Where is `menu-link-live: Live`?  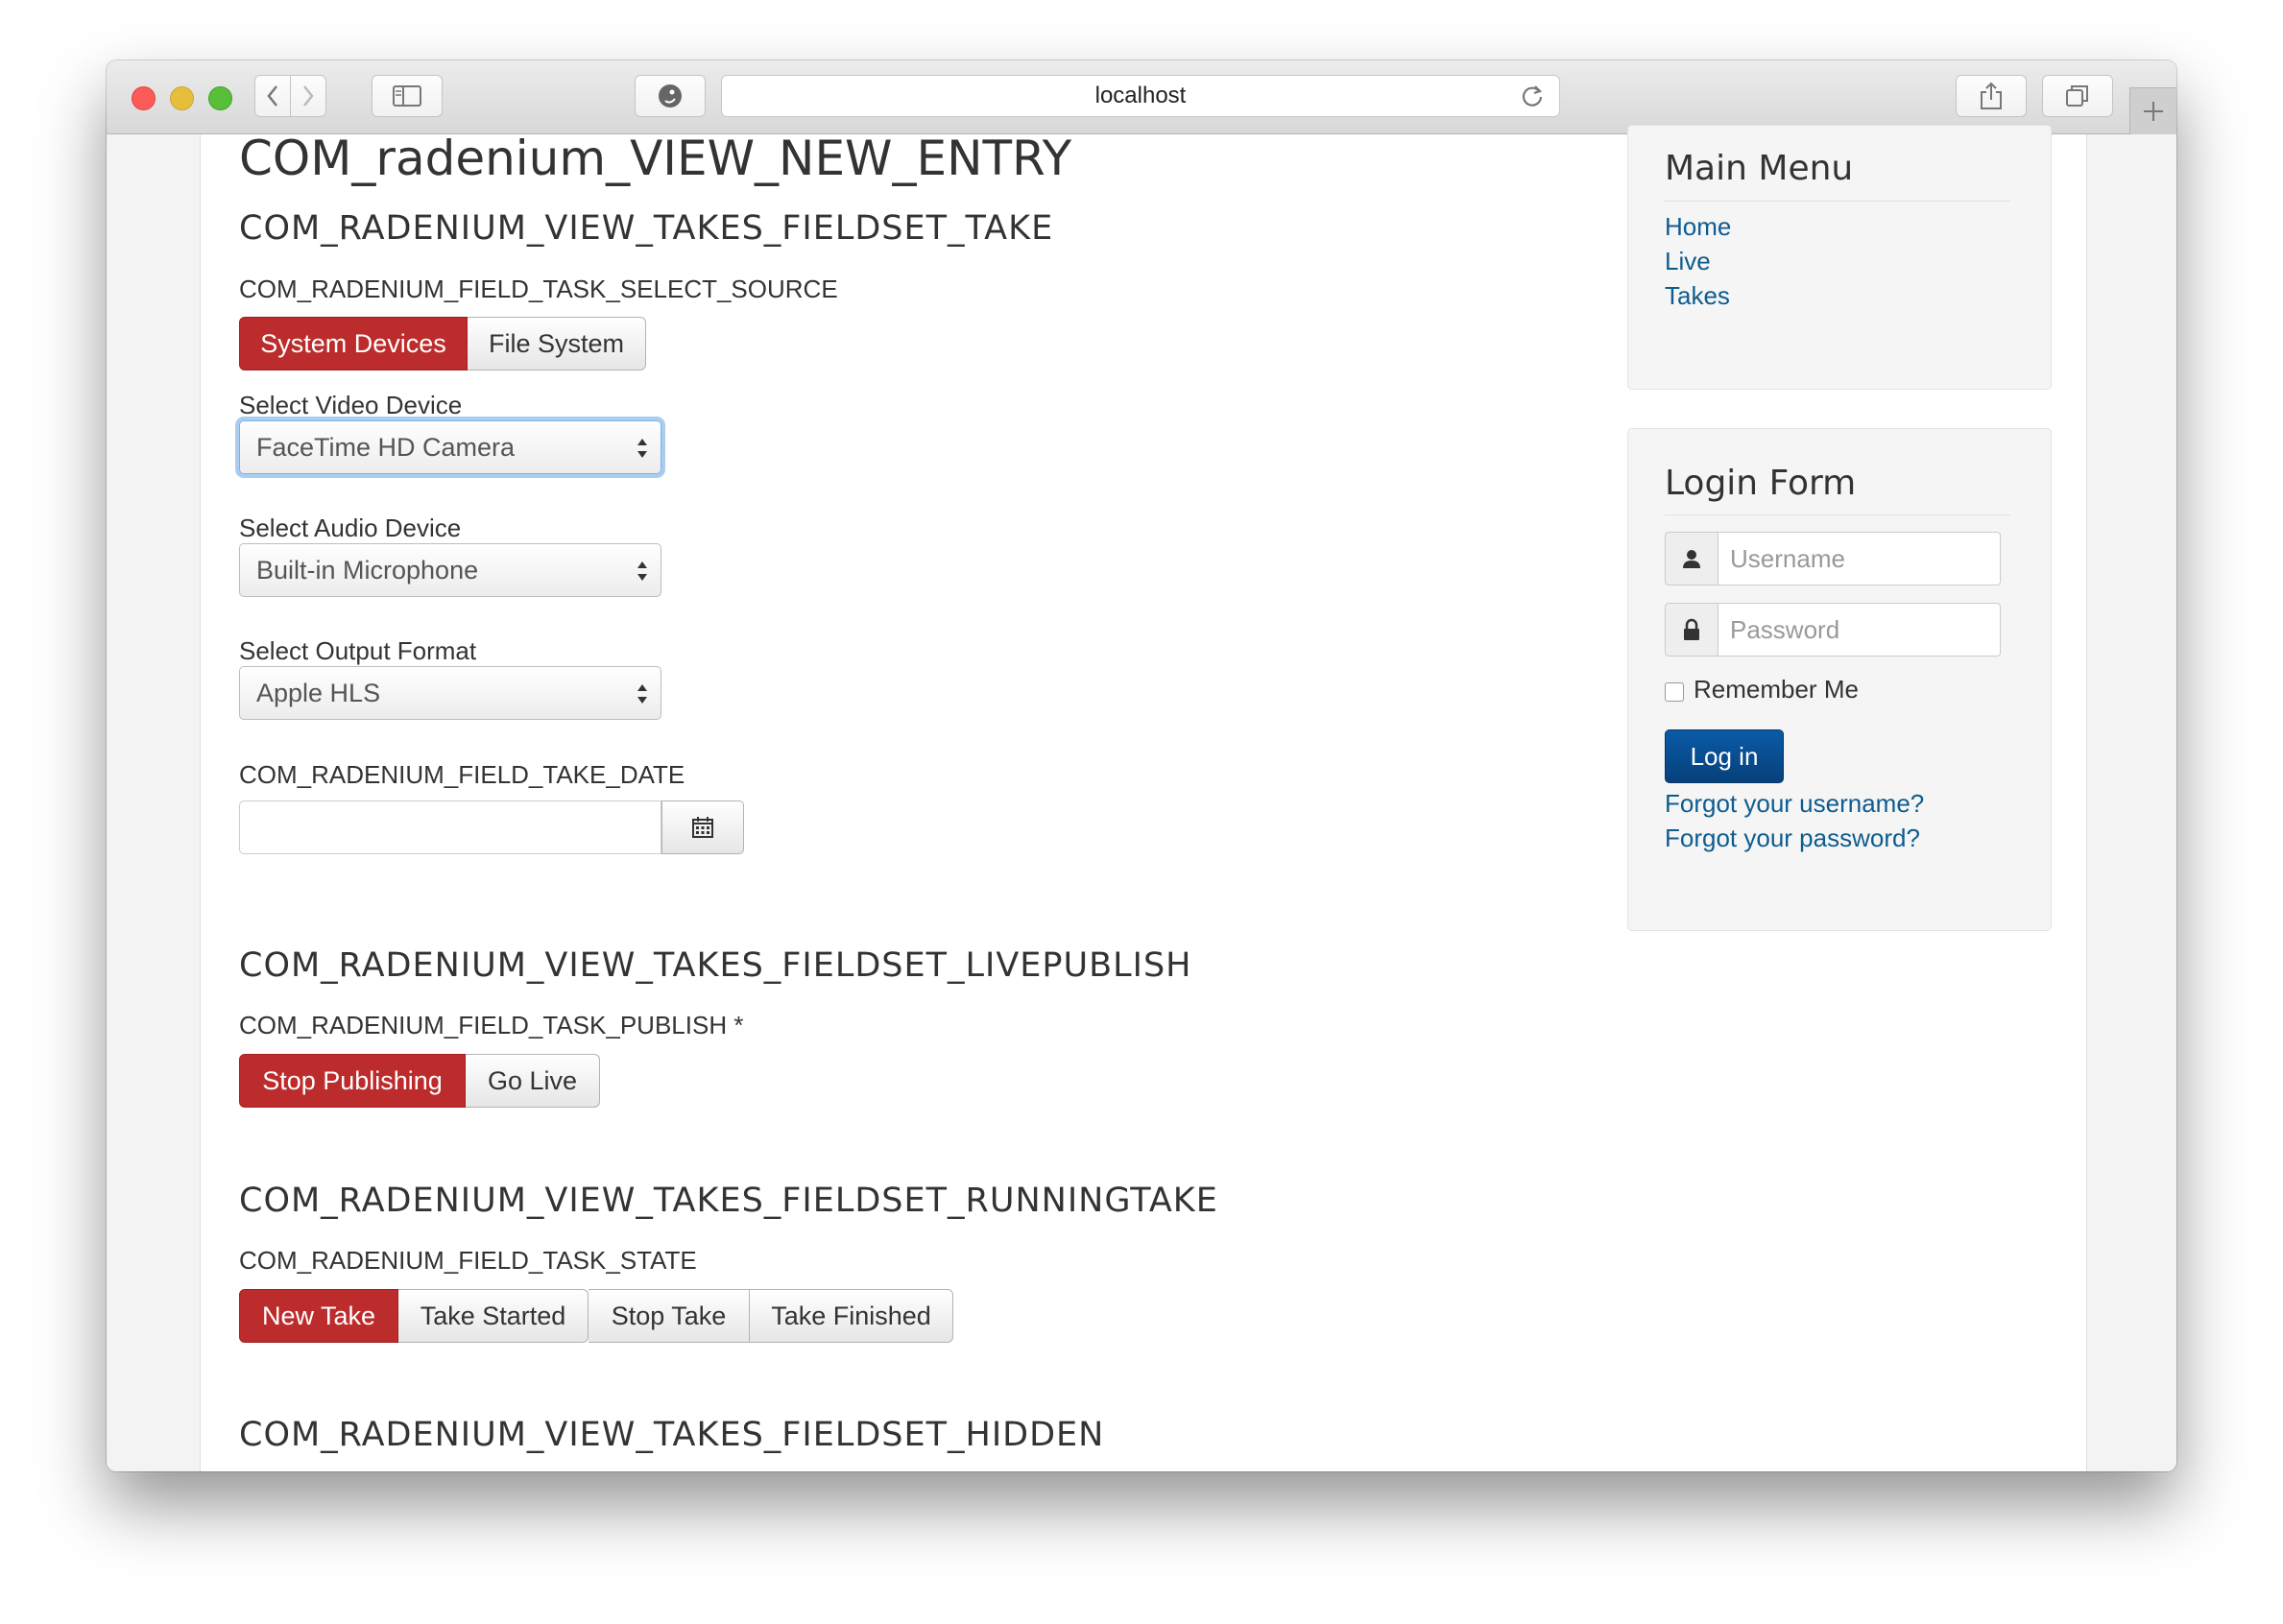
menu-link-live: Live is located at coordinates (1688, 262).